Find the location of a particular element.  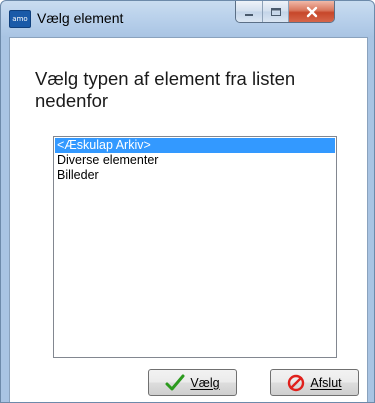

checkmark-icon is located at coordinates (175, 383).